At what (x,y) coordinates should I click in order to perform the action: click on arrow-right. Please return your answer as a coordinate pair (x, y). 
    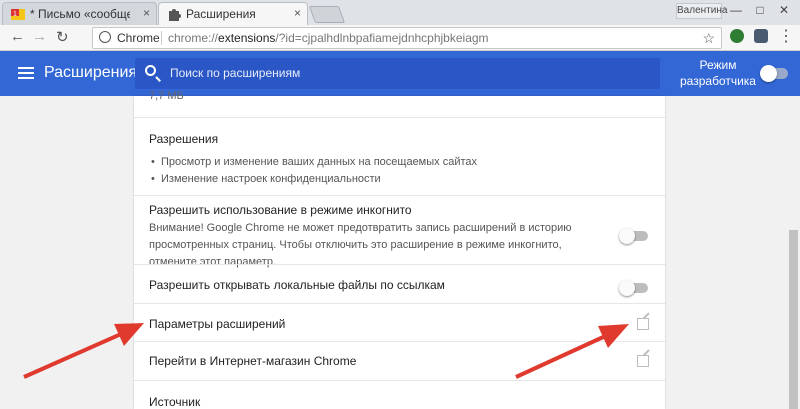
    Looking at the image, I should click on (572, 351).